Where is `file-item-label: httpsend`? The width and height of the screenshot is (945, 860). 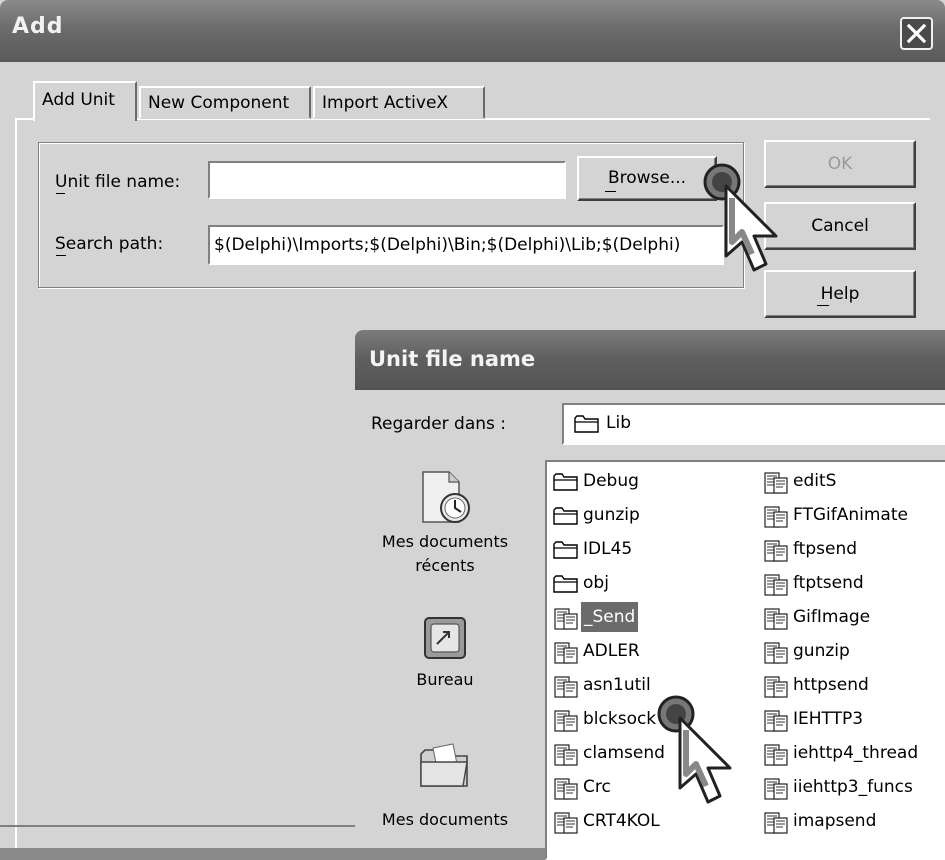
file-item-label: httpsend is located at coordinates (831, 685).